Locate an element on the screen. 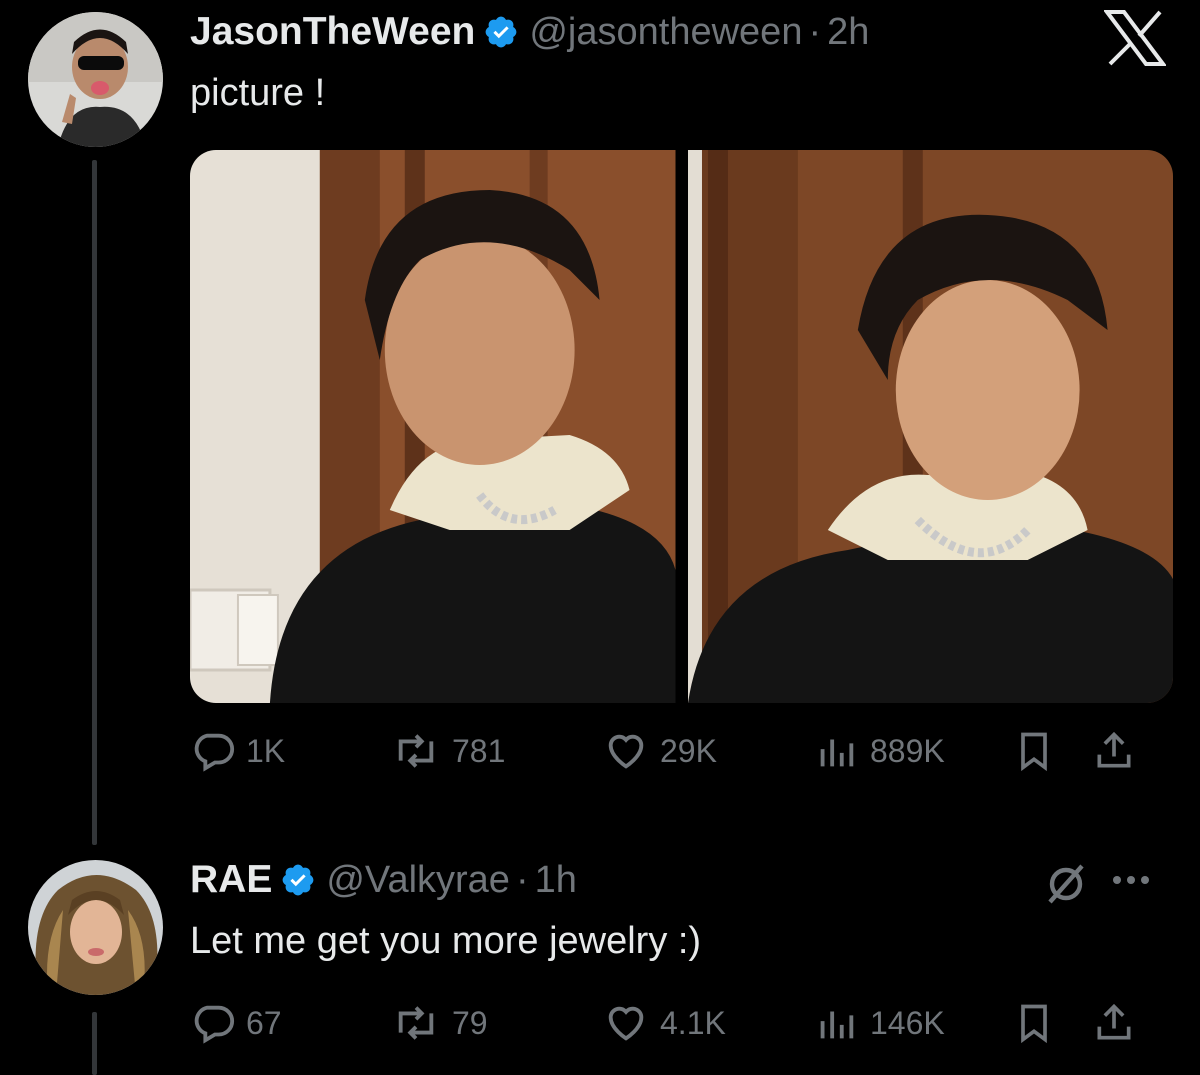 The image size is (1200, 1075). grok-icon is located at coordinates (1066, 886).